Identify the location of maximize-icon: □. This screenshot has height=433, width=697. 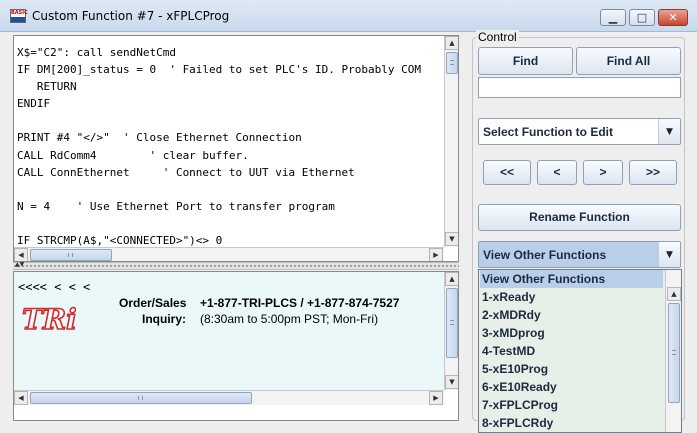
(642, 17).